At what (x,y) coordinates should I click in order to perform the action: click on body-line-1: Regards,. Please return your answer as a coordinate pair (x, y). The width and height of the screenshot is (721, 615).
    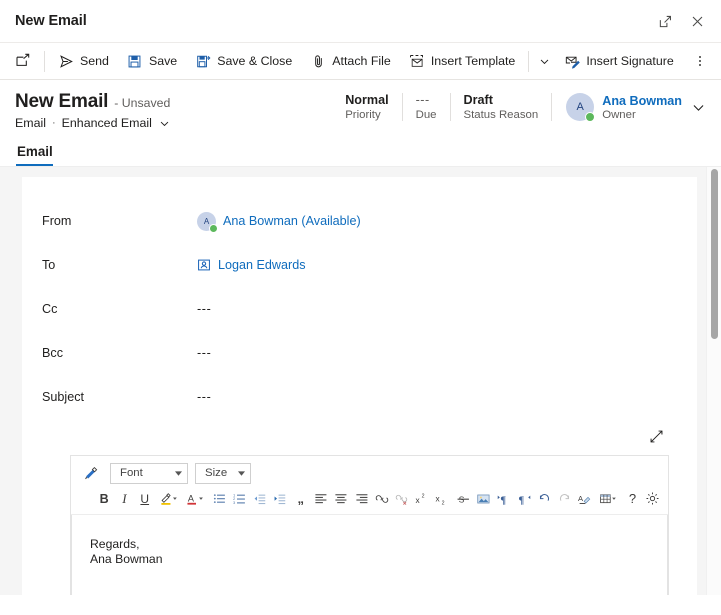
    Looking at the image, I should click on (115, 544).